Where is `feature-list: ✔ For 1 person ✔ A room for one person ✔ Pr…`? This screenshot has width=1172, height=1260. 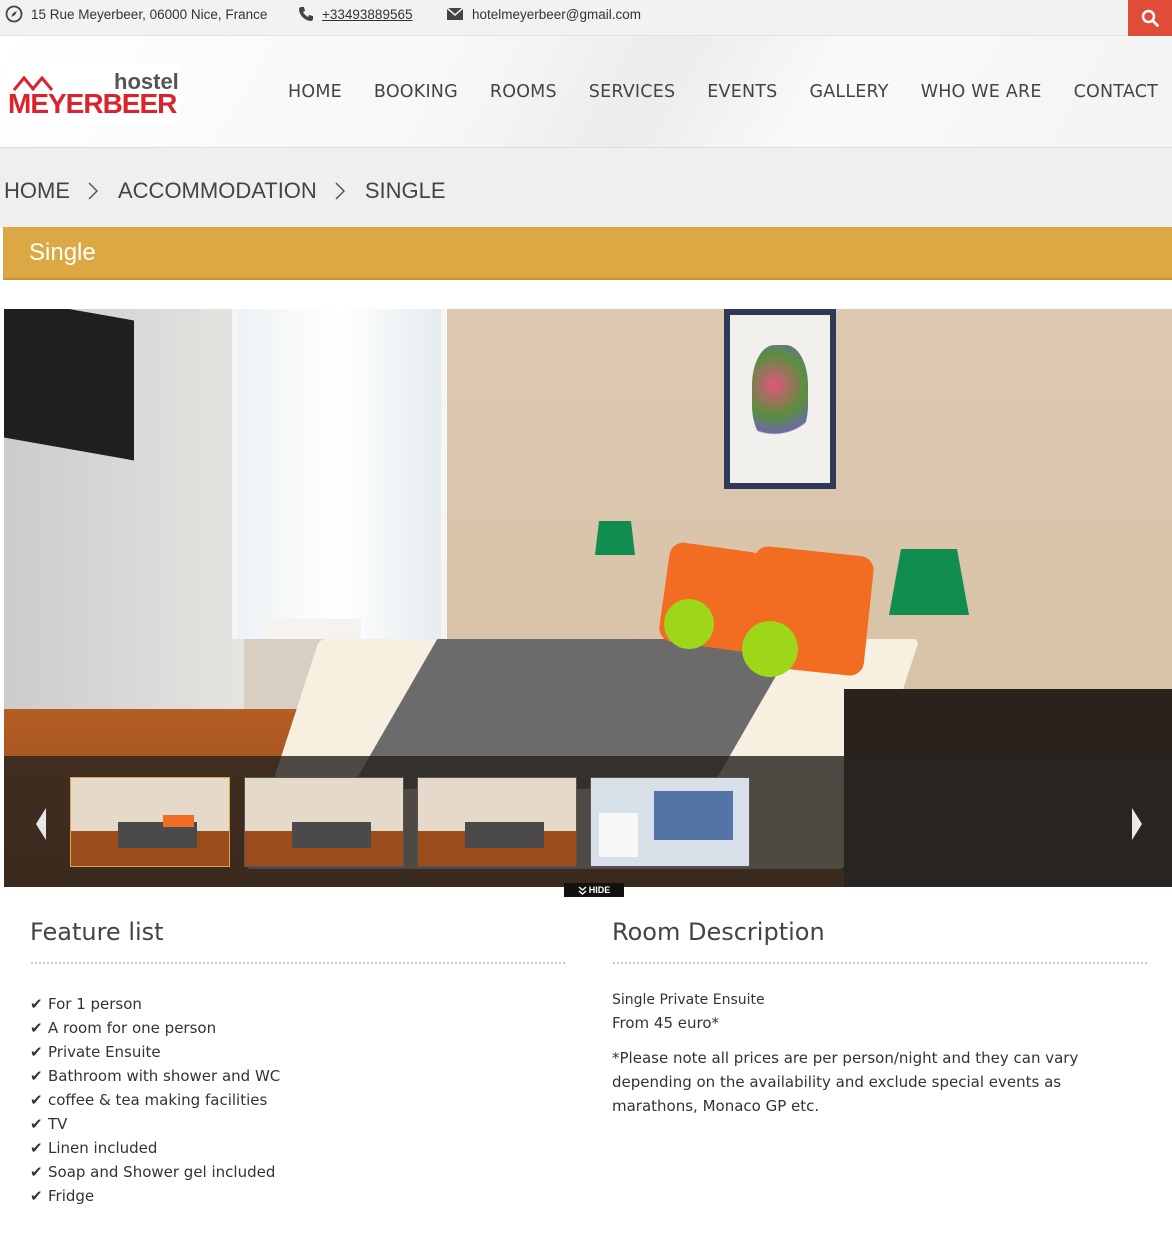 feature-list: ✔ For 1 person ✔ A room for one person ✔ Pr… is located at coordinates (298, 1100).